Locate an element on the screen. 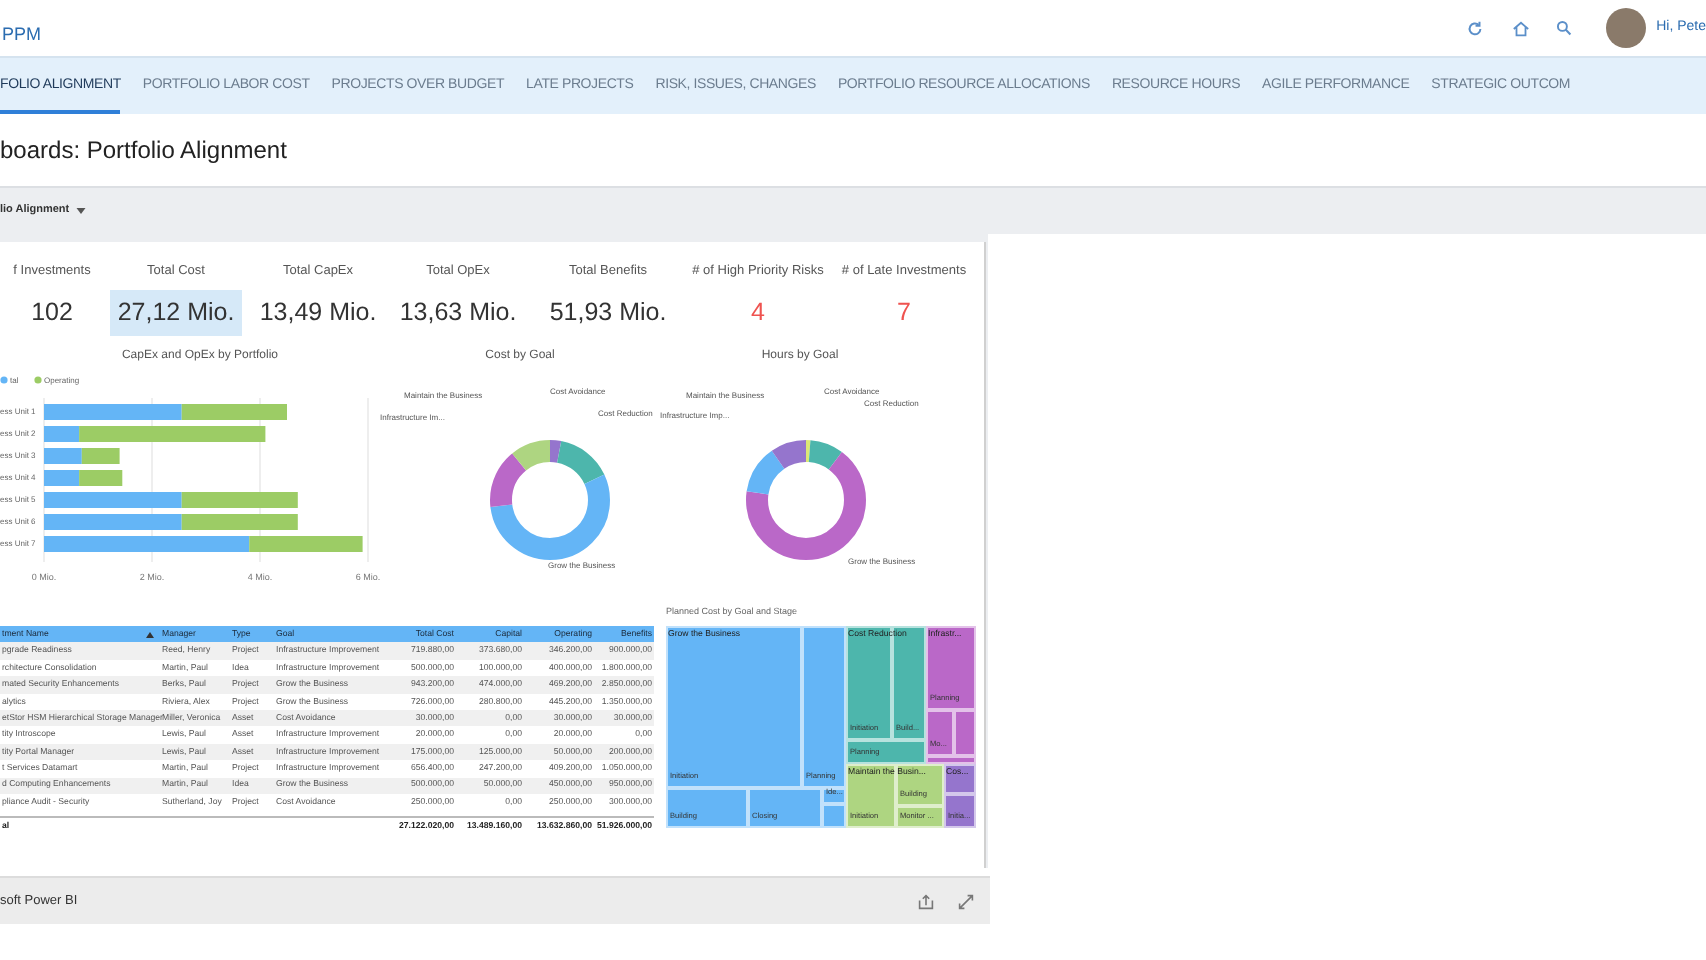 The height and width of the screenshot is (960, 1706). kpi-value: 27,12 Mio. is located at coordinates (176, 312).